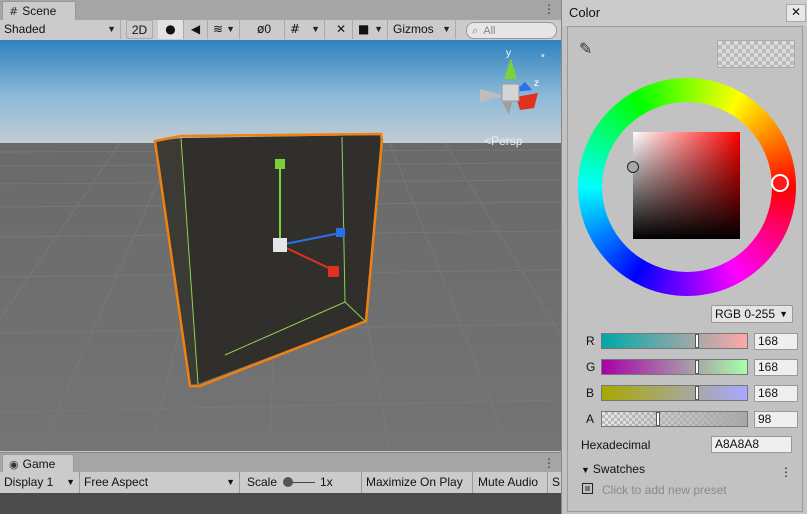 This screenshot has width=807, height=514. I want to click on slider-row-r: R 168, so click(686, 342).